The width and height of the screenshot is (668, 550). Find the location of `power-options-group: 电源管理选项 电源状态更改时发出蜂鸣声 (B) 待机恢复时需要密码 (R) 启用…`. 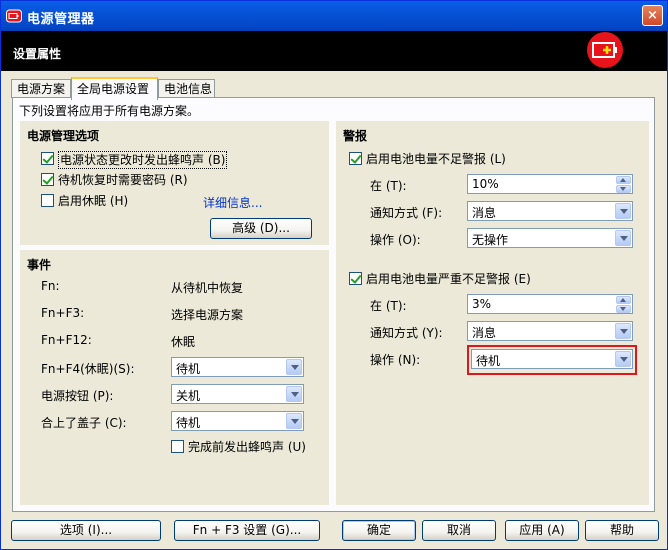

power-options-group: 电源管理选项 电源状态更改时发出蜂鸣声 (B) 待机恢复时需要密码 (R) 启用… is located at coordinates (174, 183).